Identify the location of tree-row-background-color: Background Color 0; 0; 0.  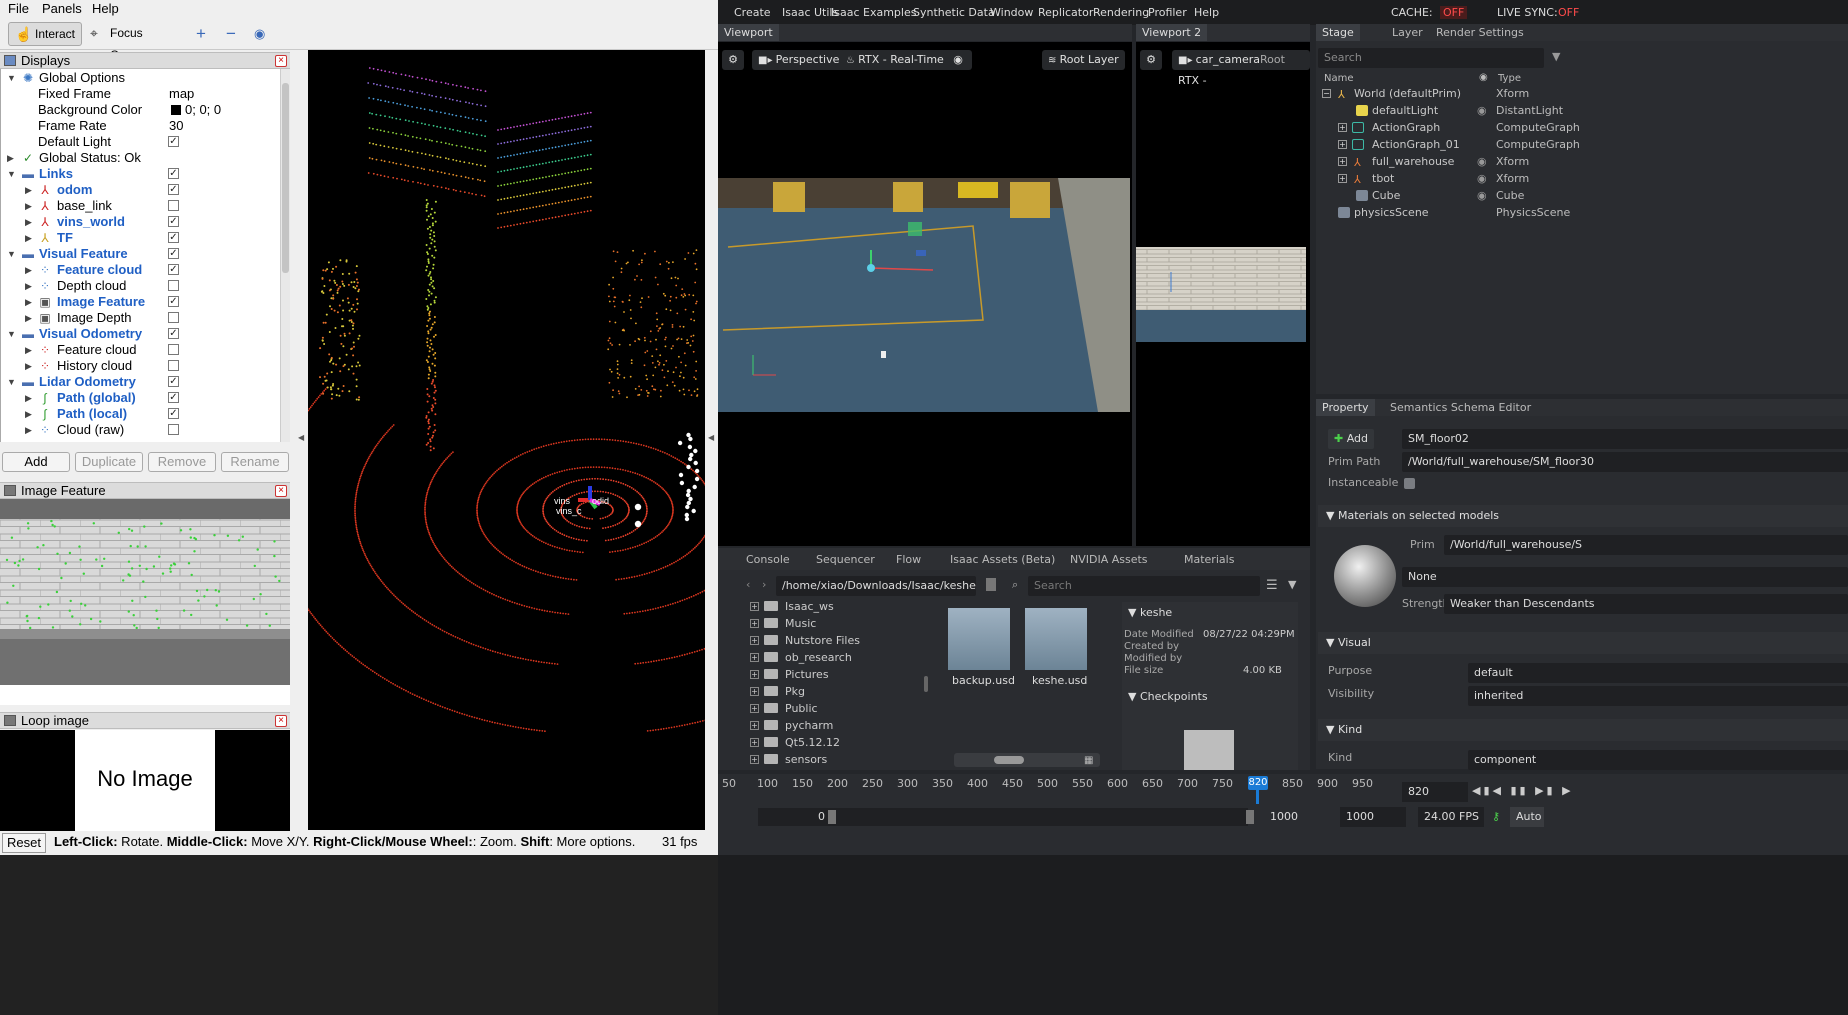
(141, 110).